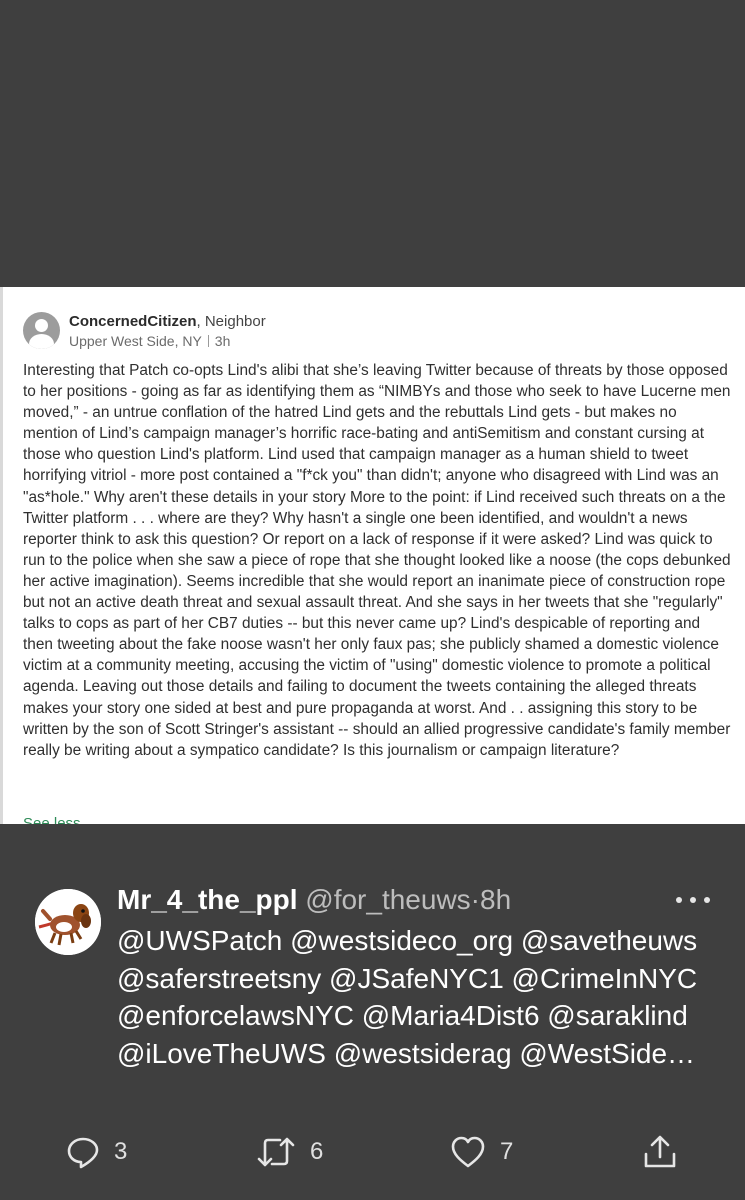 The width and height of the screenshot is (745, 1200). I want to click on meta-divider, so click(208, 341).